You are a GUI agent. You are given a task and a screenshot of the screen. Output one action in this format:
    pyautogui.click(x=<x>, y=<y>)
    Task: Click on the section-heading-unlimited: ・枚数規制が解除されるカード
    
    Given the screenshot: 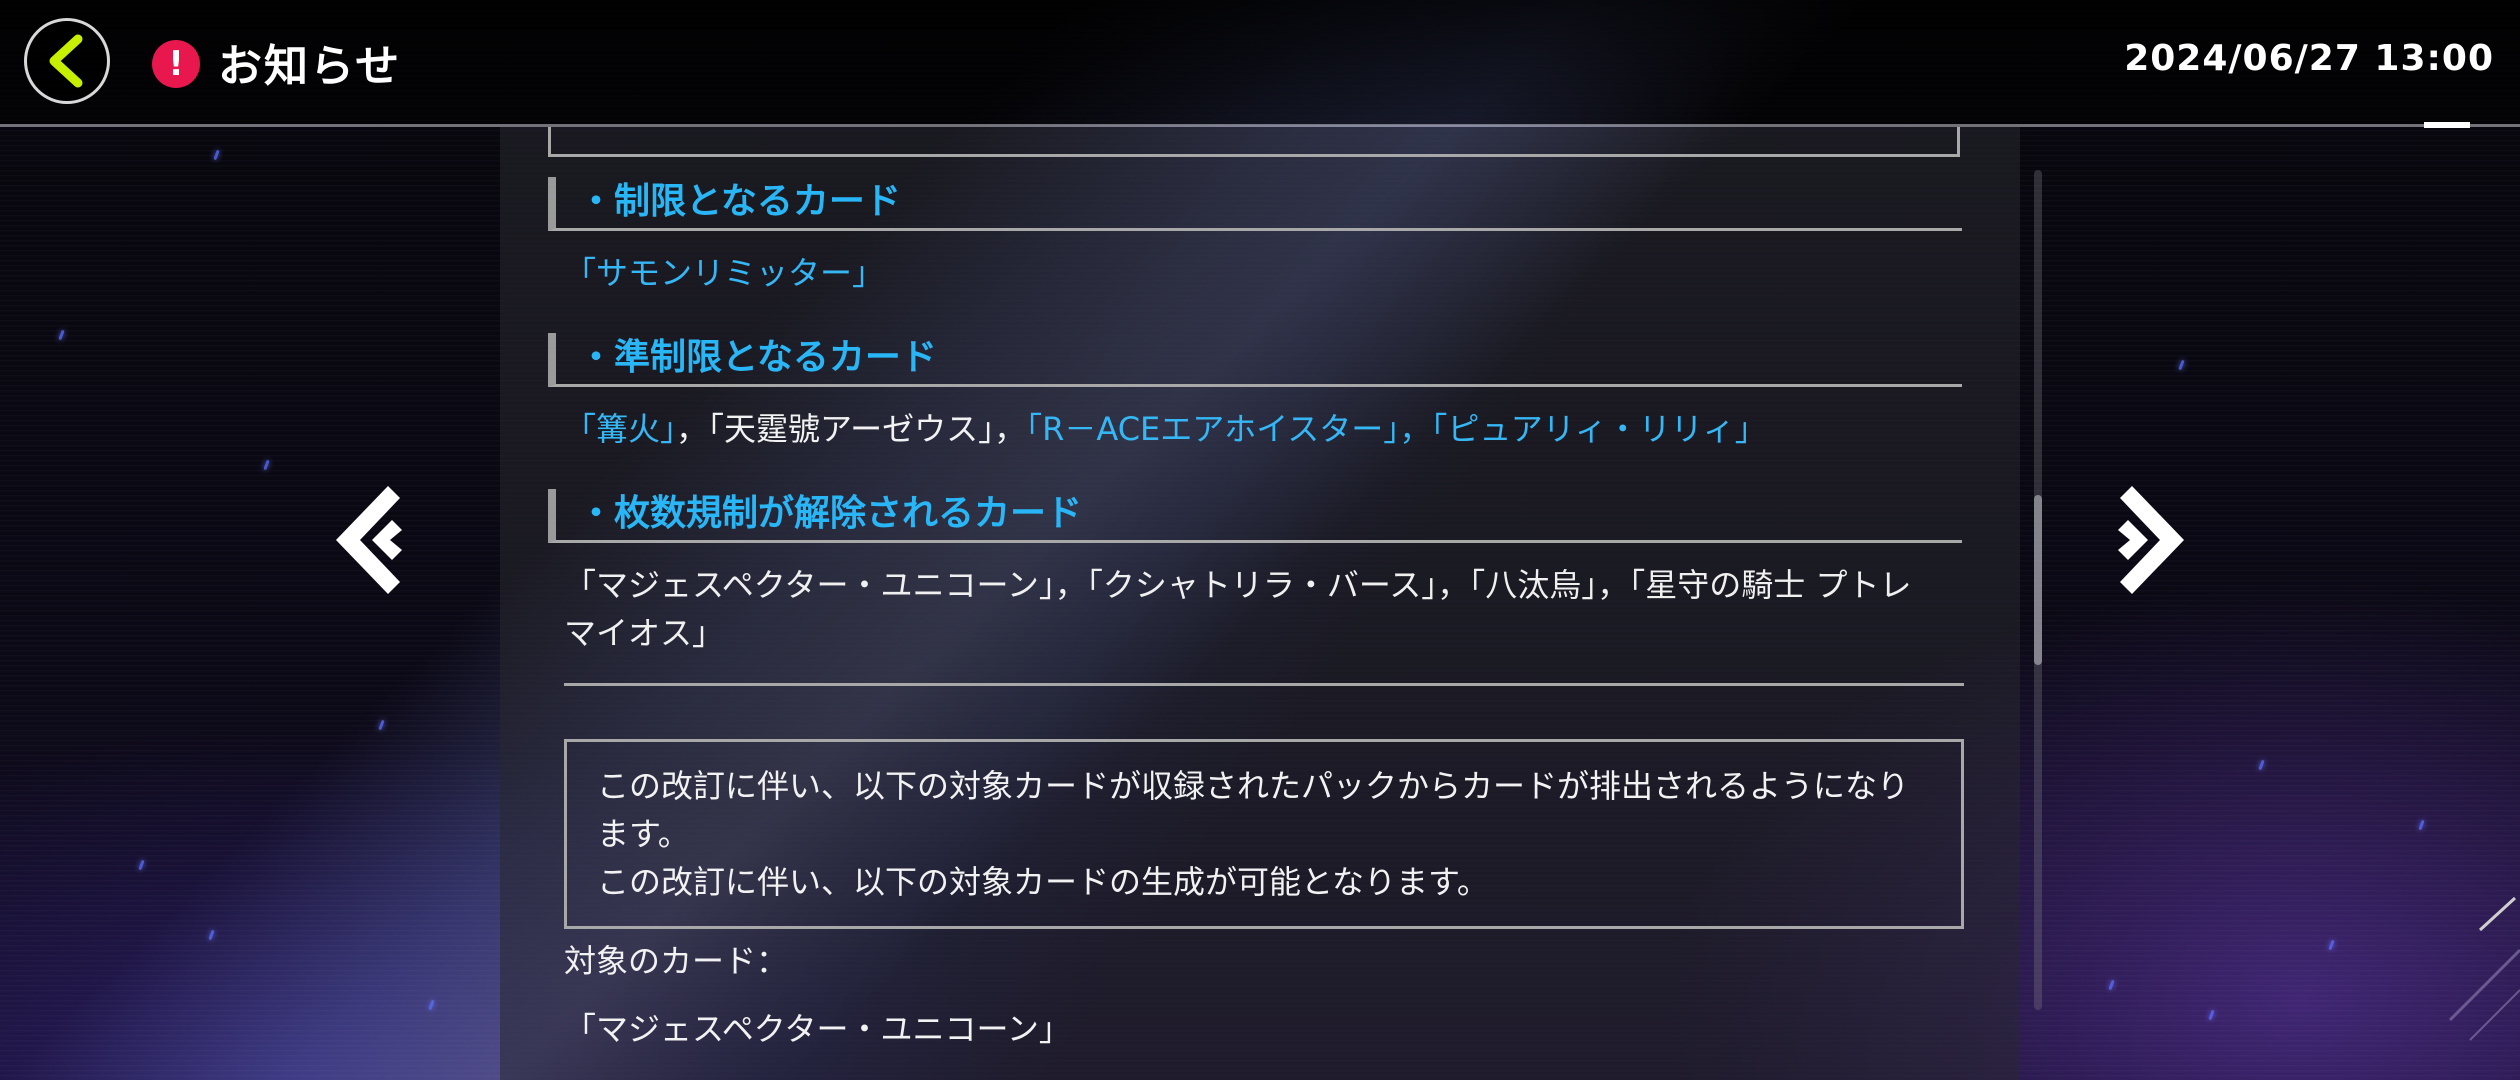 What is the action you would take?
    pyautogui.click(x=1255, y=516)
    